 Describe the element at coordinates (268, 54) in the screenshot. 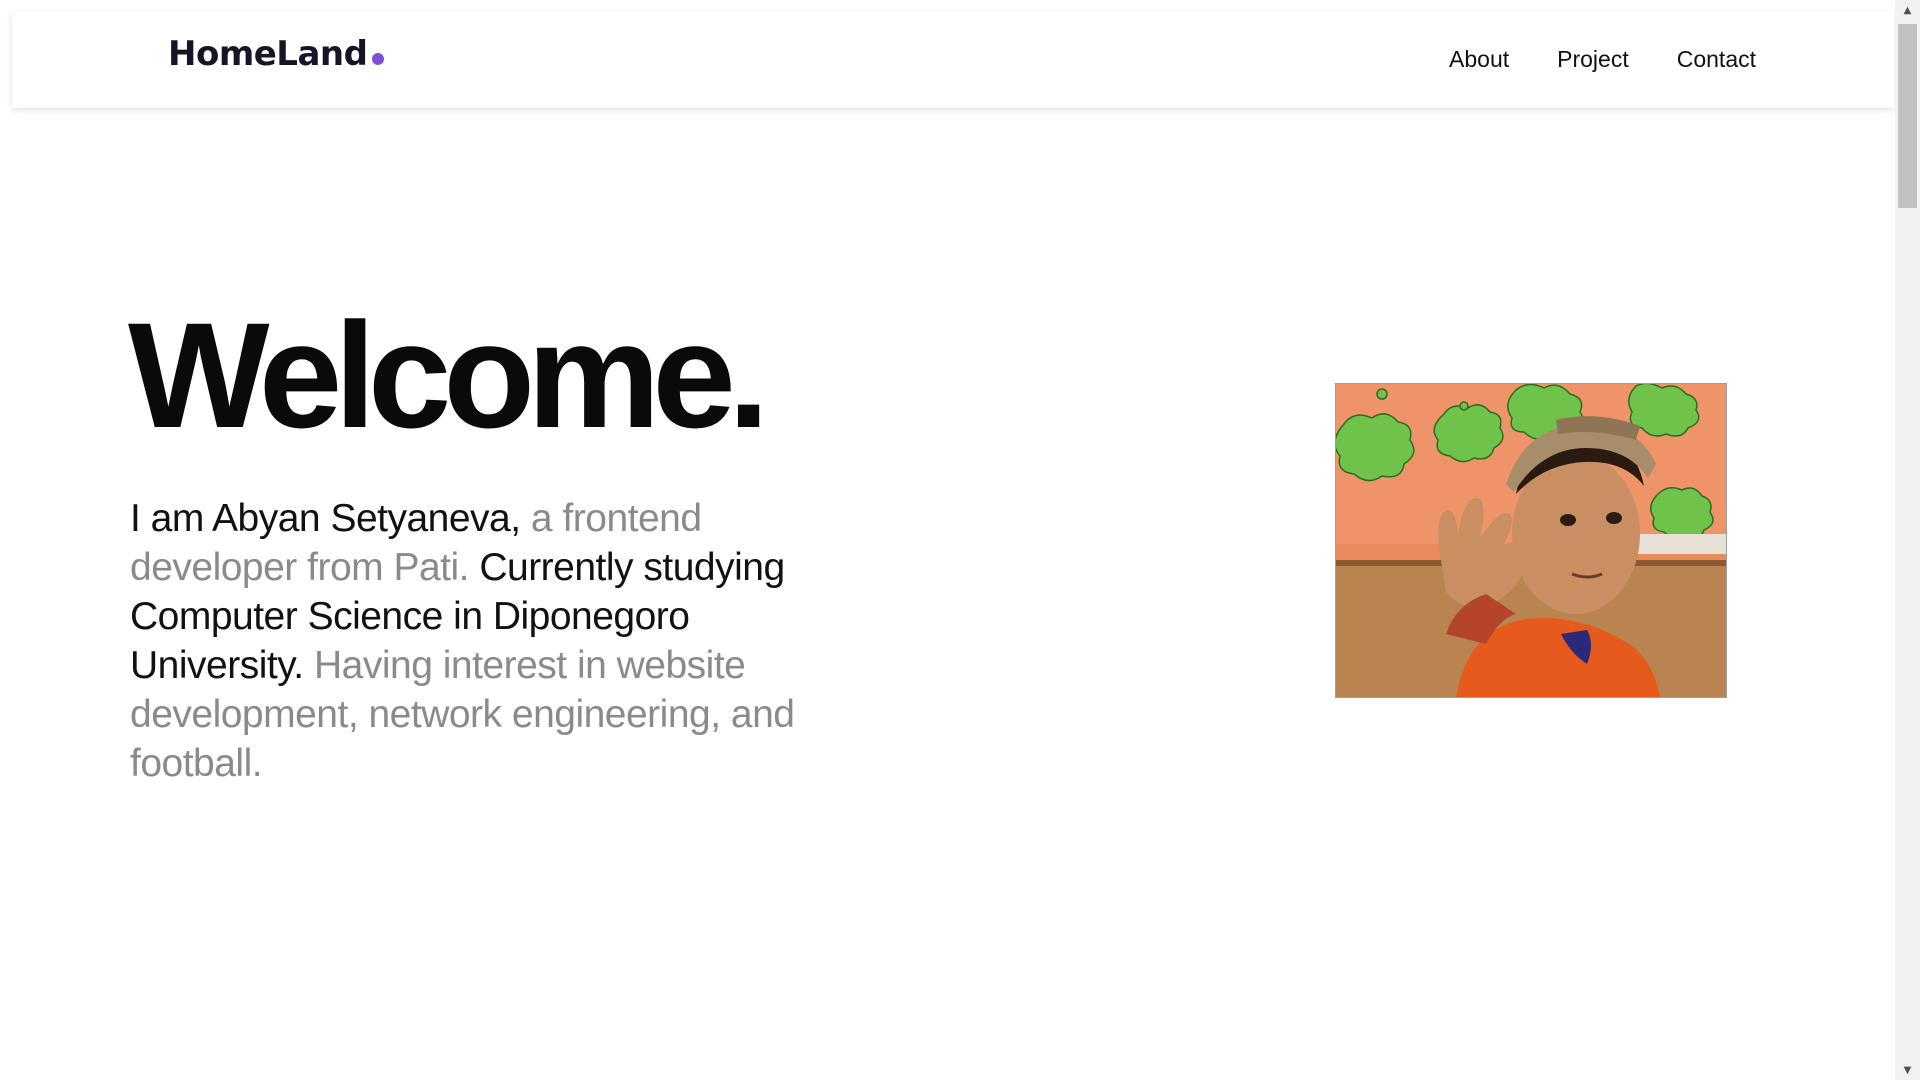

I see `brand-name: HomeLand` at that location.